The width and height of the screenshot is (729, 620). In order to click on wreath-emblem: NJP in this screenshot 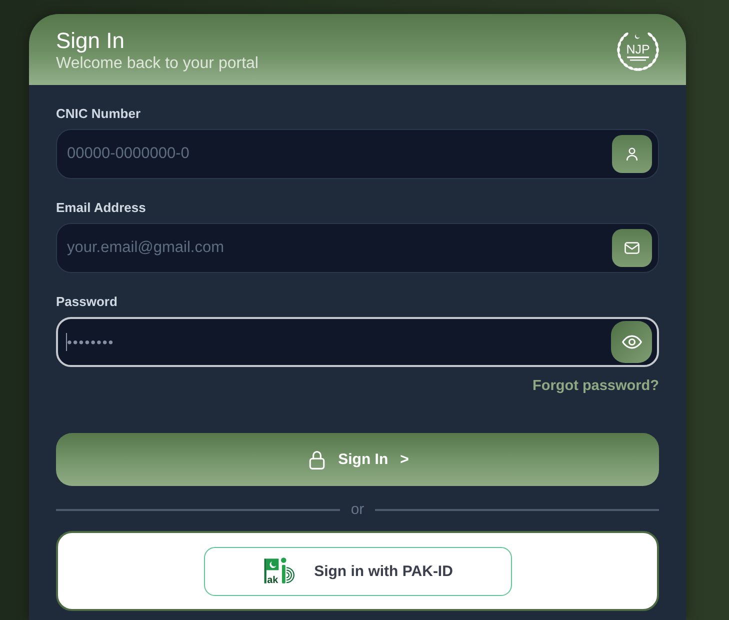, I will do `click(638, 50)`.